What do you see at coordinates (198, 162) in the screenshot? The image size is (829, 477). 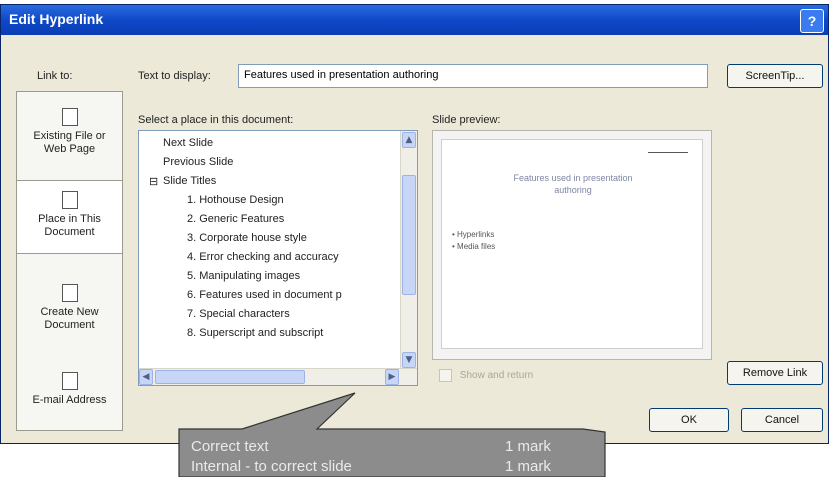 I see `tree-item-previous-slide: Previous Slide` at bounding box center [198, 162].